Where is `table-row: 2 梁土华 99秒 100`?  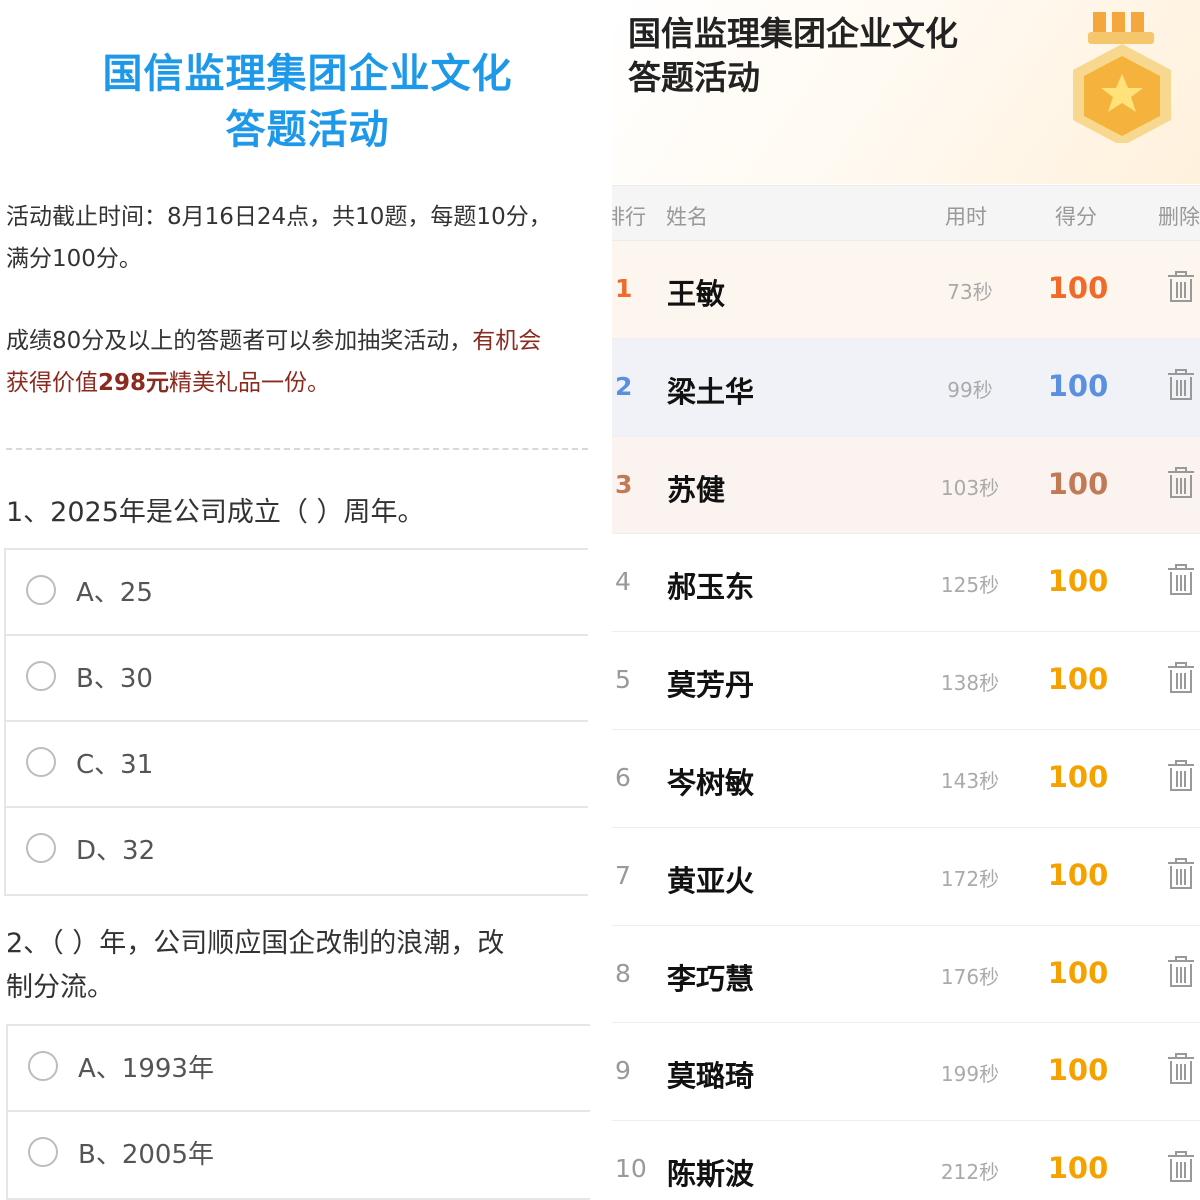
table-row: 2 梁土华 99秒 100 is located at coordinates (906, 387).